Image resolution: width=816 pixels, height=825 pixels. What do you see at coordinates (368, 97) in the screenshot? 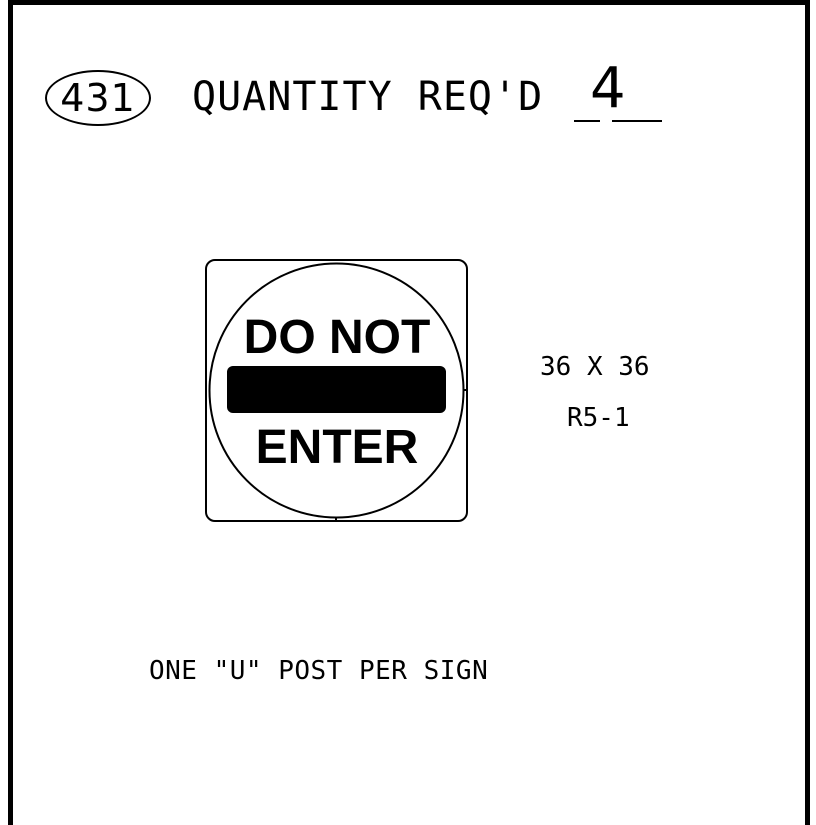
I see `quantity-label: QUANTITY REQ'D` at bounding box center [368, 97].